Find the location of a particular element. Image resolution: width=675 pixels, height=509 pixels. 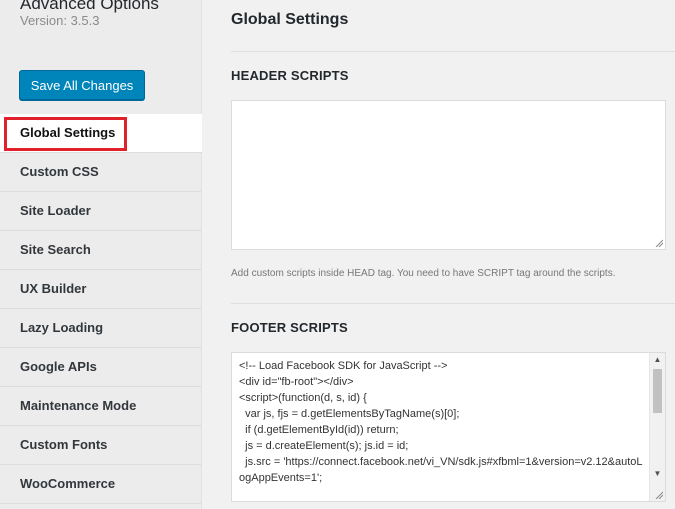

nav-item-label: Site Loader is located at coordinates (55, 210).